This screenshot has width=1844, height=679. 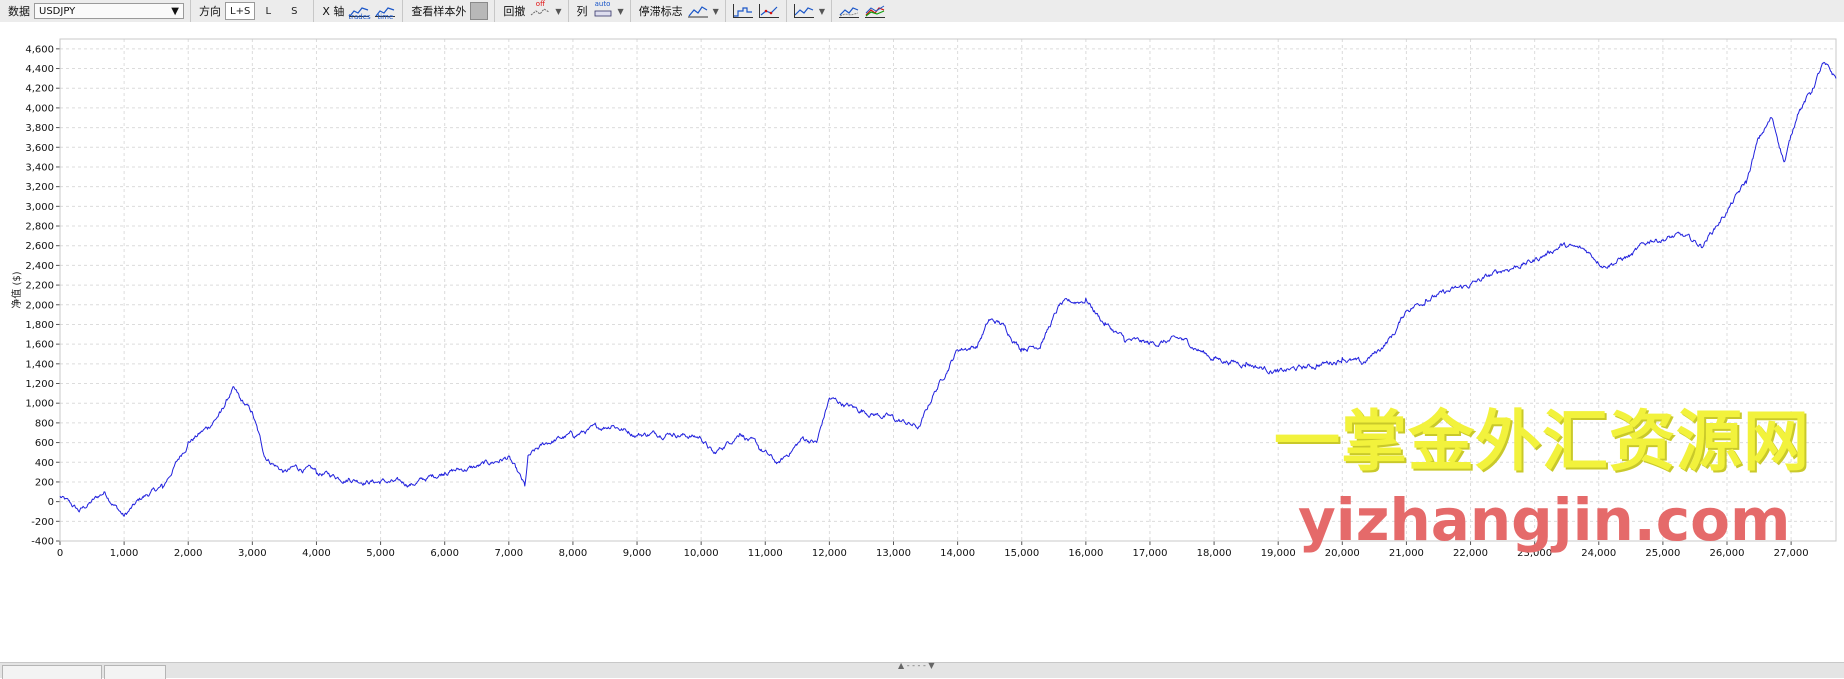 What do you see at coordinates (514, 11) in the screenshot?
I see `drawdown-label: 回撤` at bounding box center [514, 11].